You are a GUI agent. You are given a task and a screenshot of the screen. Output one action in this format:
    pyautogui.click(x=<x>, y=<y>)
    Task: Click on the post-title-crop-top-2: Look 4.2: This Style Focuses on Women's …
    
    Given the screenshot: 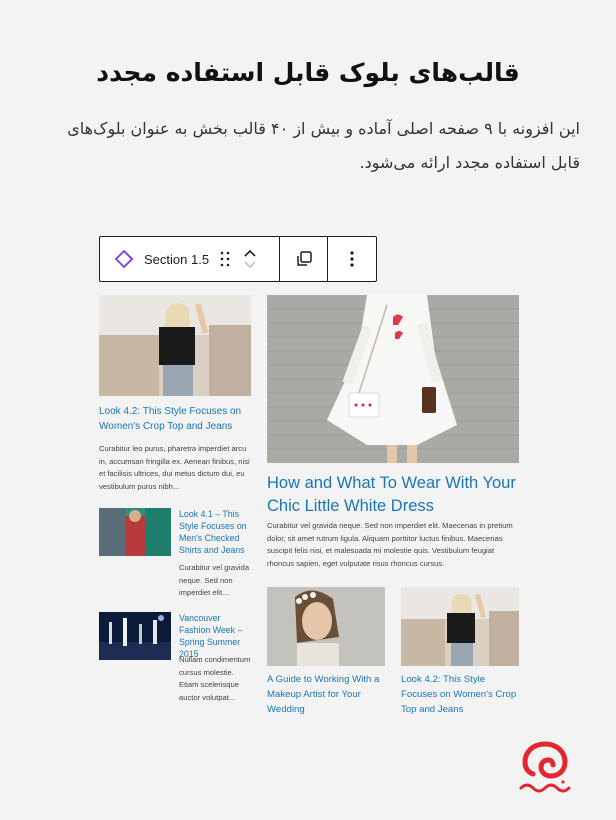 What is the action you would take?
    pyautogui.click(x=460, y=694)
    